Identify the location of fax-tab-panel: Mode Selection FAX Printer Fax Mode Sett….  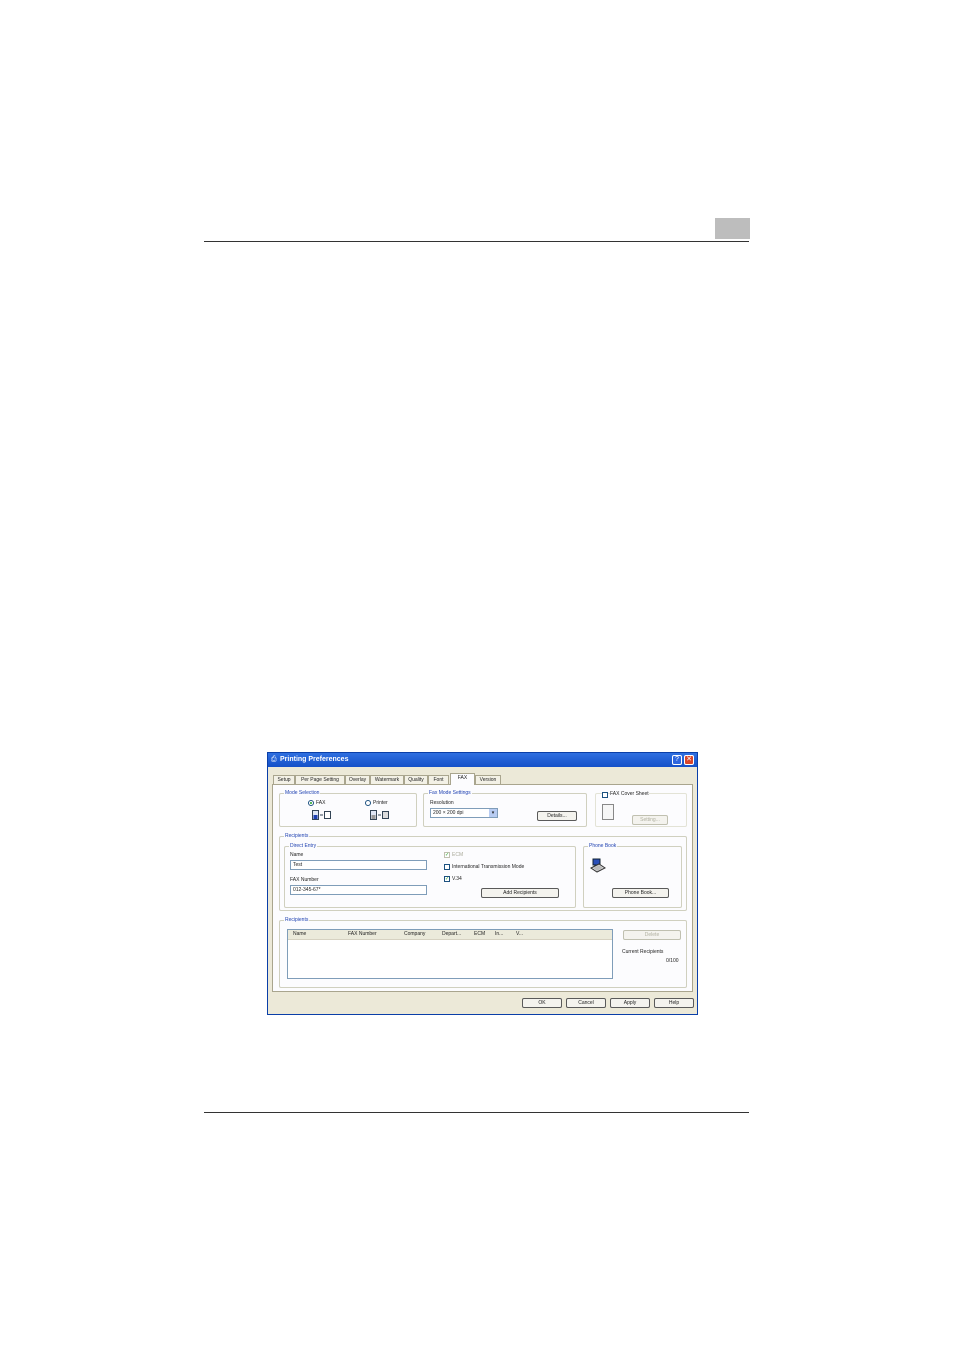
(482, 888).